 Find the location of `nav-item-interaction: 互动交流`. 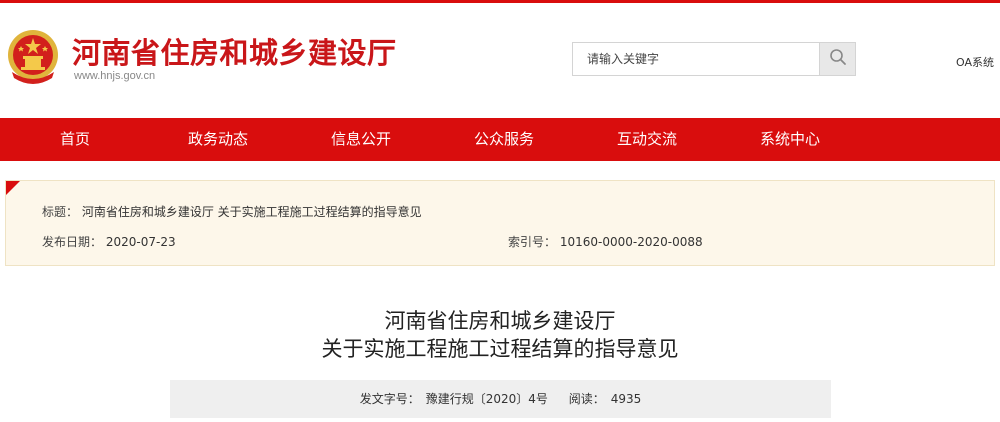

nav-item-interaction: 互动交流 is located at coordinates (647, 139).